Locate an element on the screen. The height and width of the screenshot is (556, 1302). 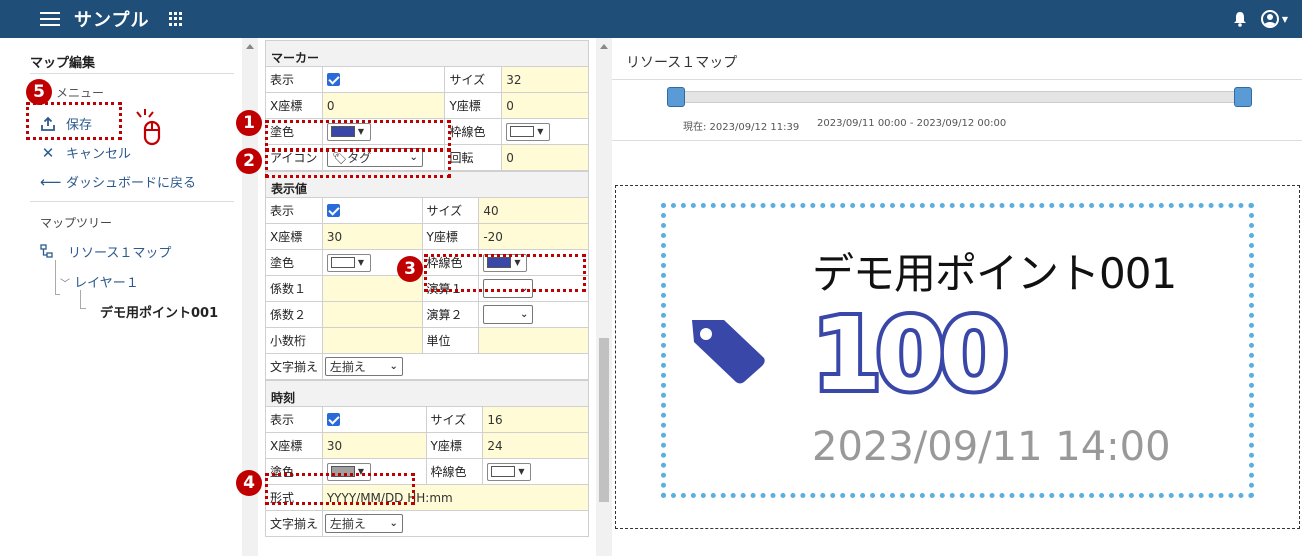
back-to-dashboard-button: ⟵ ダッシュボードに戻る is located at coordinates (118, 182).